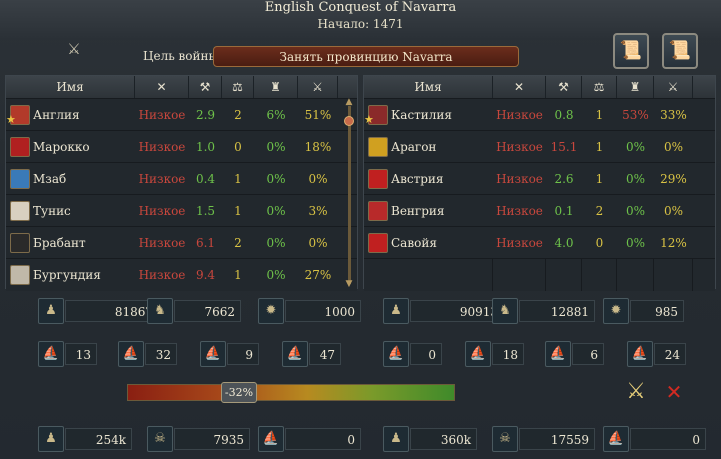 This screenshot has height=459, width=721. Describe the element at coordinates (635, 115) in the screenshot. I see `fort-value: 53%` at that location.